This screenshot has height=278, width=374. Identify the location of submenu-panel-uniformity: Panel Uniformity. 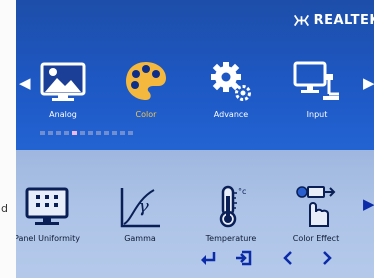
(51, 213).